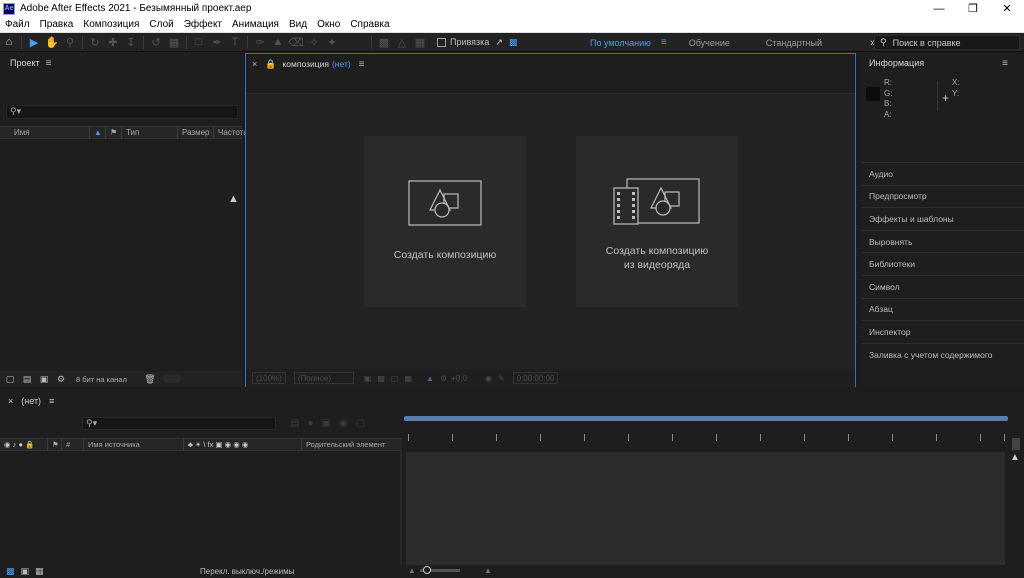 The width and height of the screenshot is (1024, 578). Describe the element at coordinates (98, 132) in the screenshot. I see `sort-up-icon: ▲` at that location.